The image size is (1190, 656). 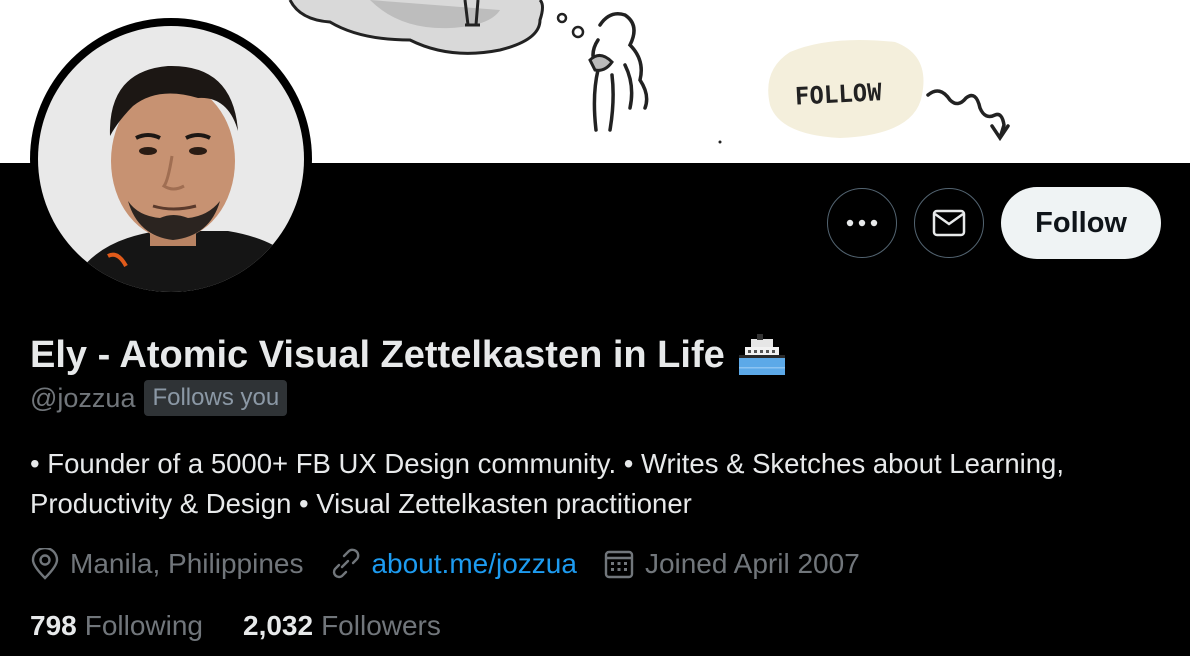 I want to click on message-button, so click(x=949, y=223).